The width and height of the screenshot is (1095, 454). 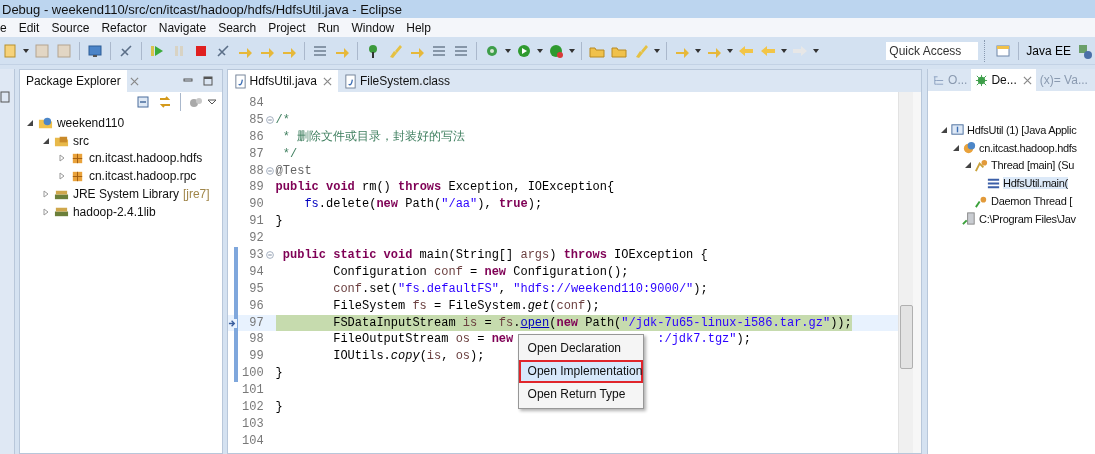 What do you see at coordinates (252, 391) in the screenshot?
I see `line-number: 101` at bounding box center [252, 391].